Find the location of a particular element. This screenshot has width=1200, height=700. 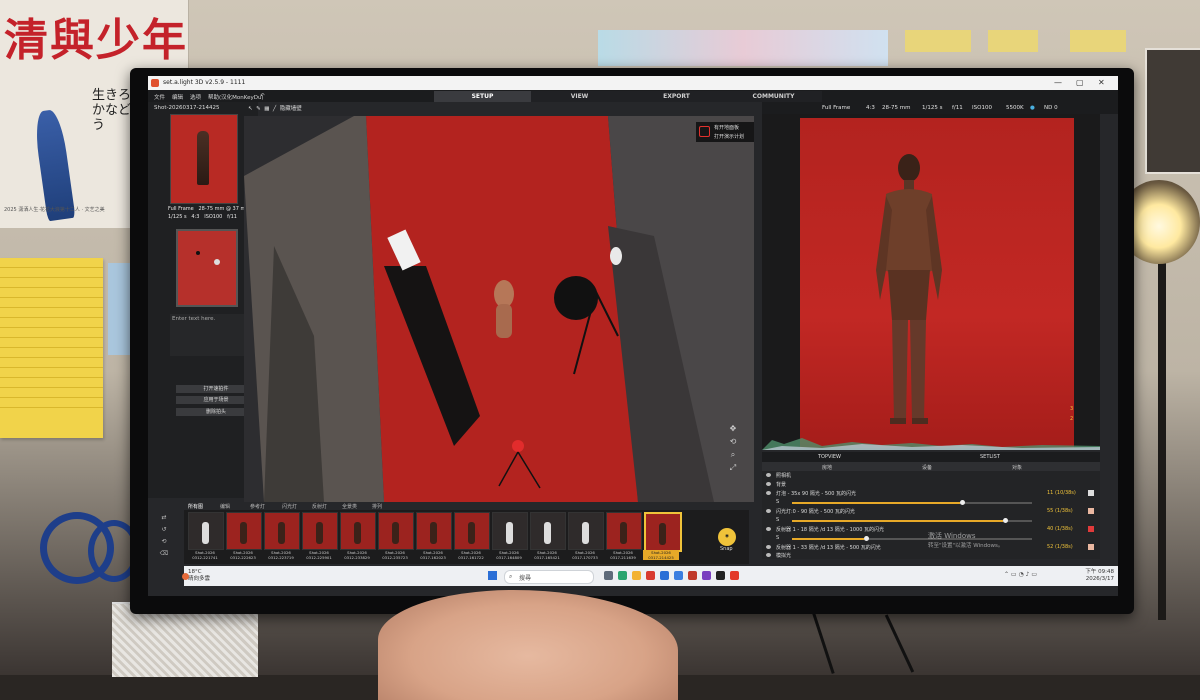

open-demo-plan: 打开演示计划 is located at coordinates (729, 136).